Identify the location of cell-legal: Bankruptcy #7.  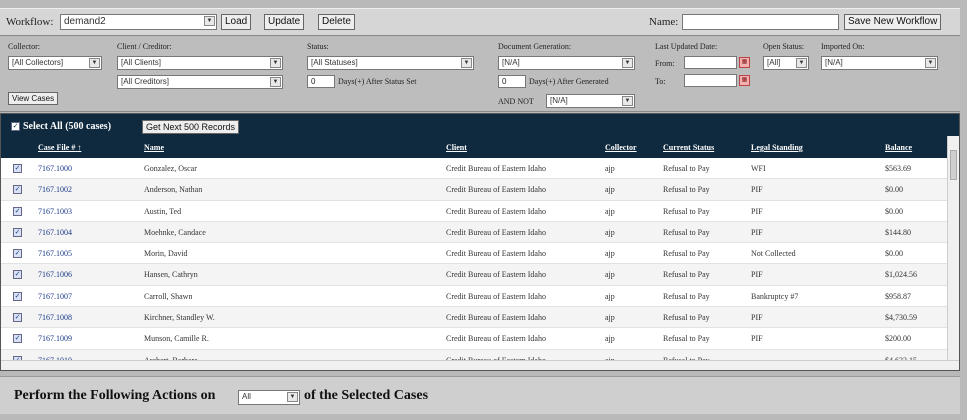
(775, 296).